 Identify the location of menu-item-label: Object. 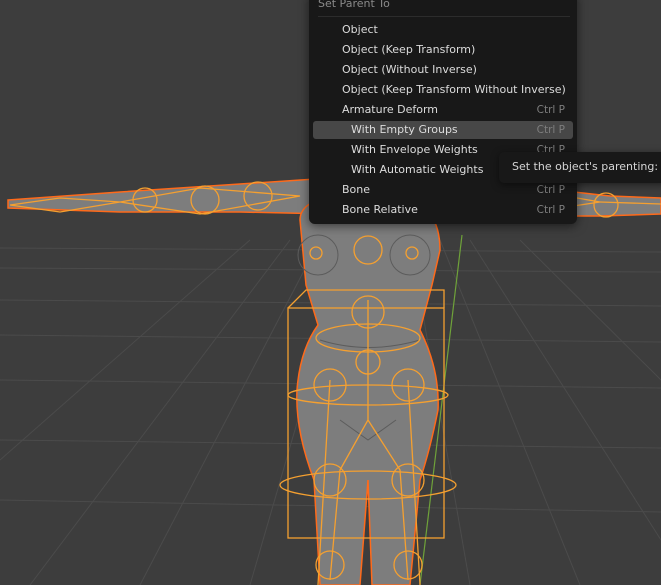
(360, 29).